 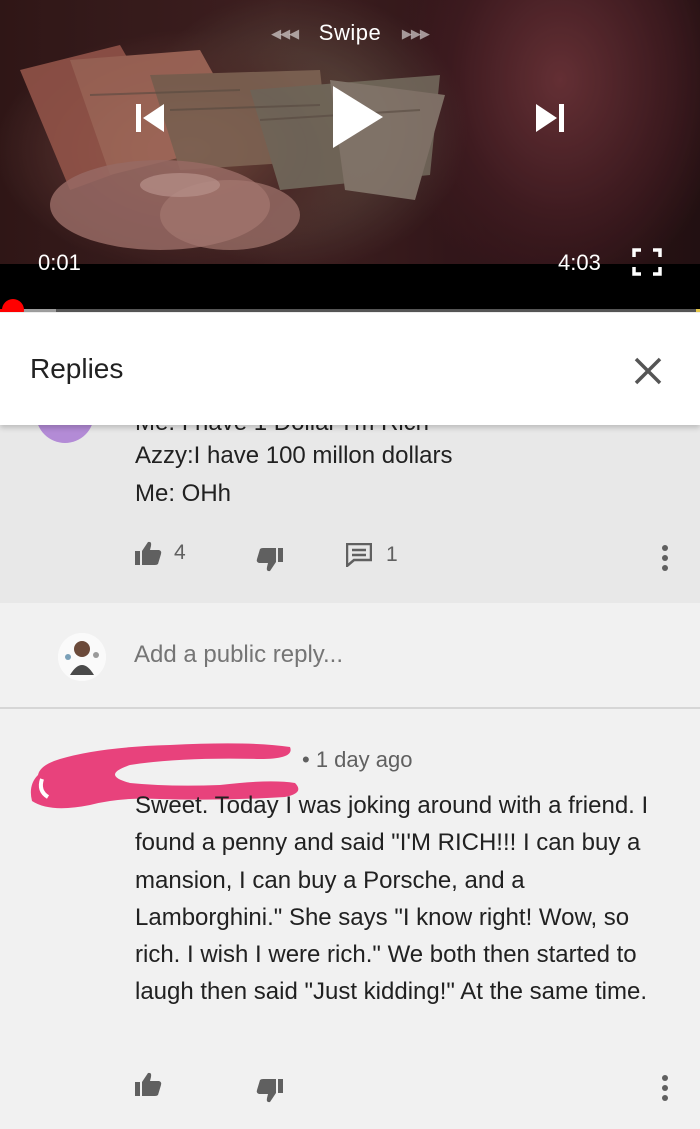 I want to click on play-button, so click(x=357, y=117).